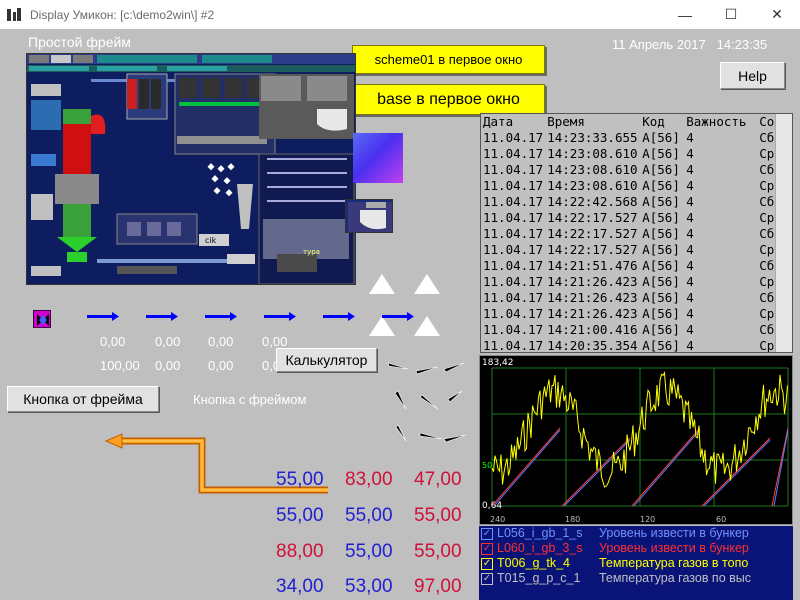  I want to click on value-r2-c1: 100,00, so click(120, 365).